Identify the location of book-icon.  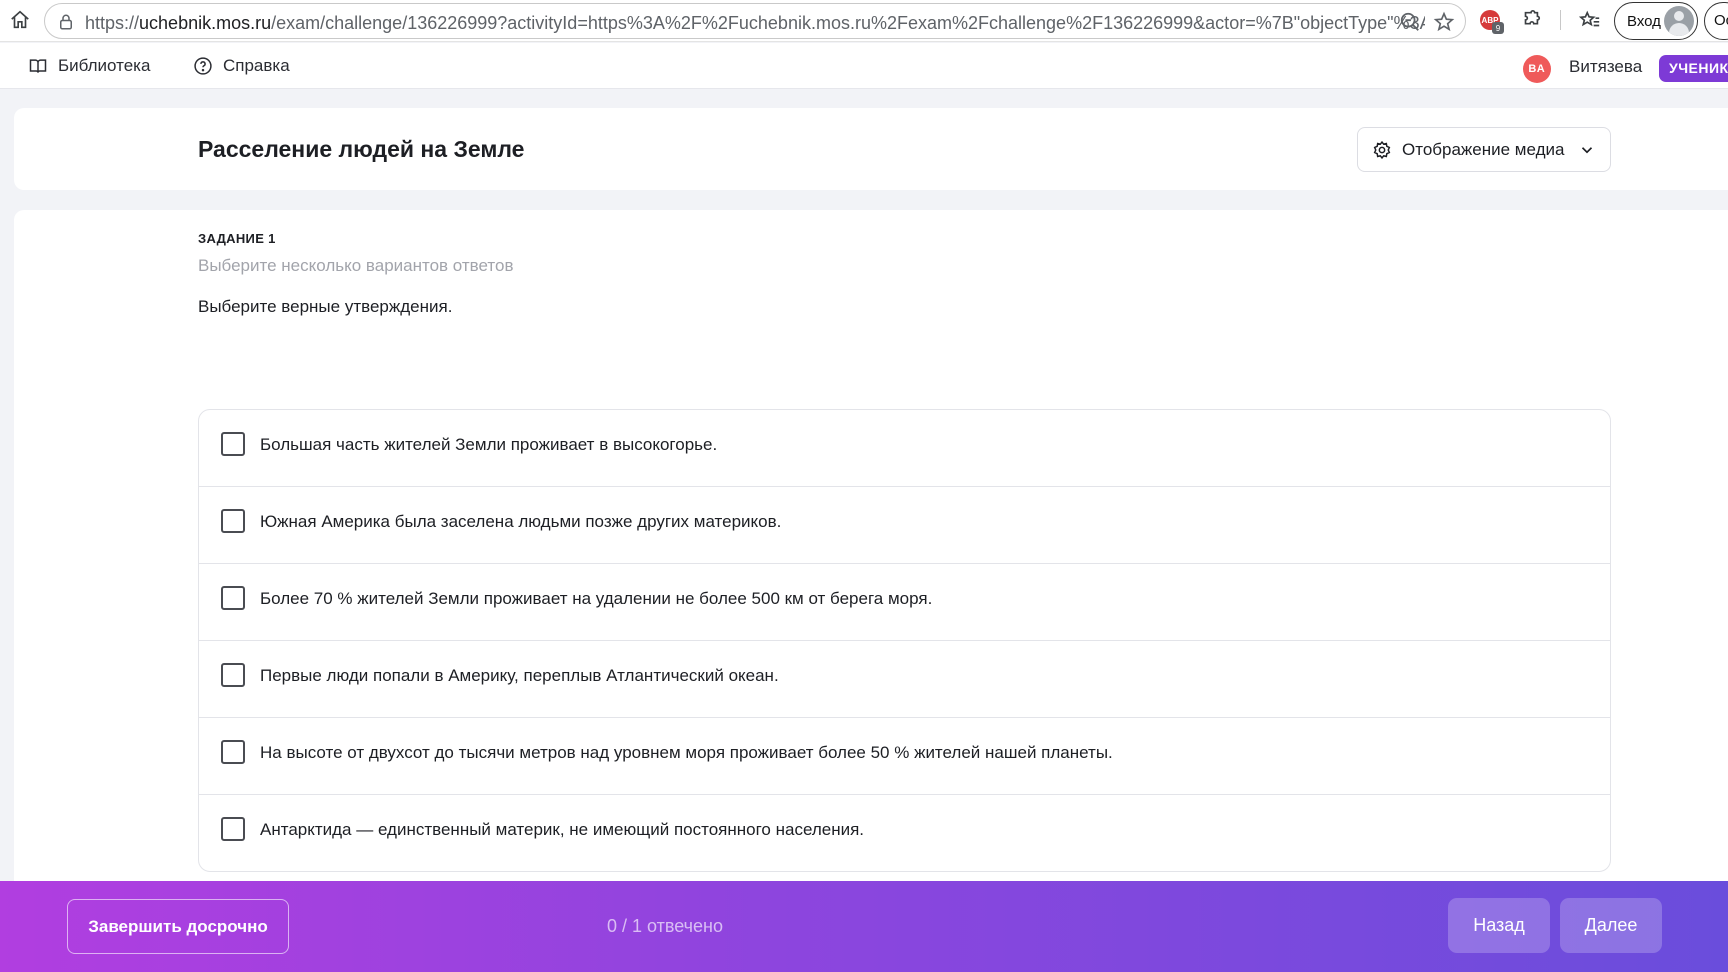
(38, 66).